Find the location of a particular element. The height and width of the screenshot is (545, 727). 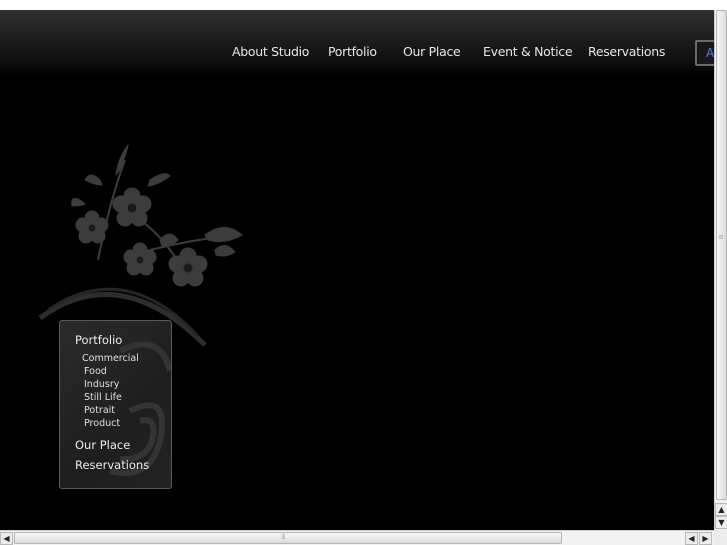

submenu-item-commercial: Commercial is located at coordinates (110, 358).